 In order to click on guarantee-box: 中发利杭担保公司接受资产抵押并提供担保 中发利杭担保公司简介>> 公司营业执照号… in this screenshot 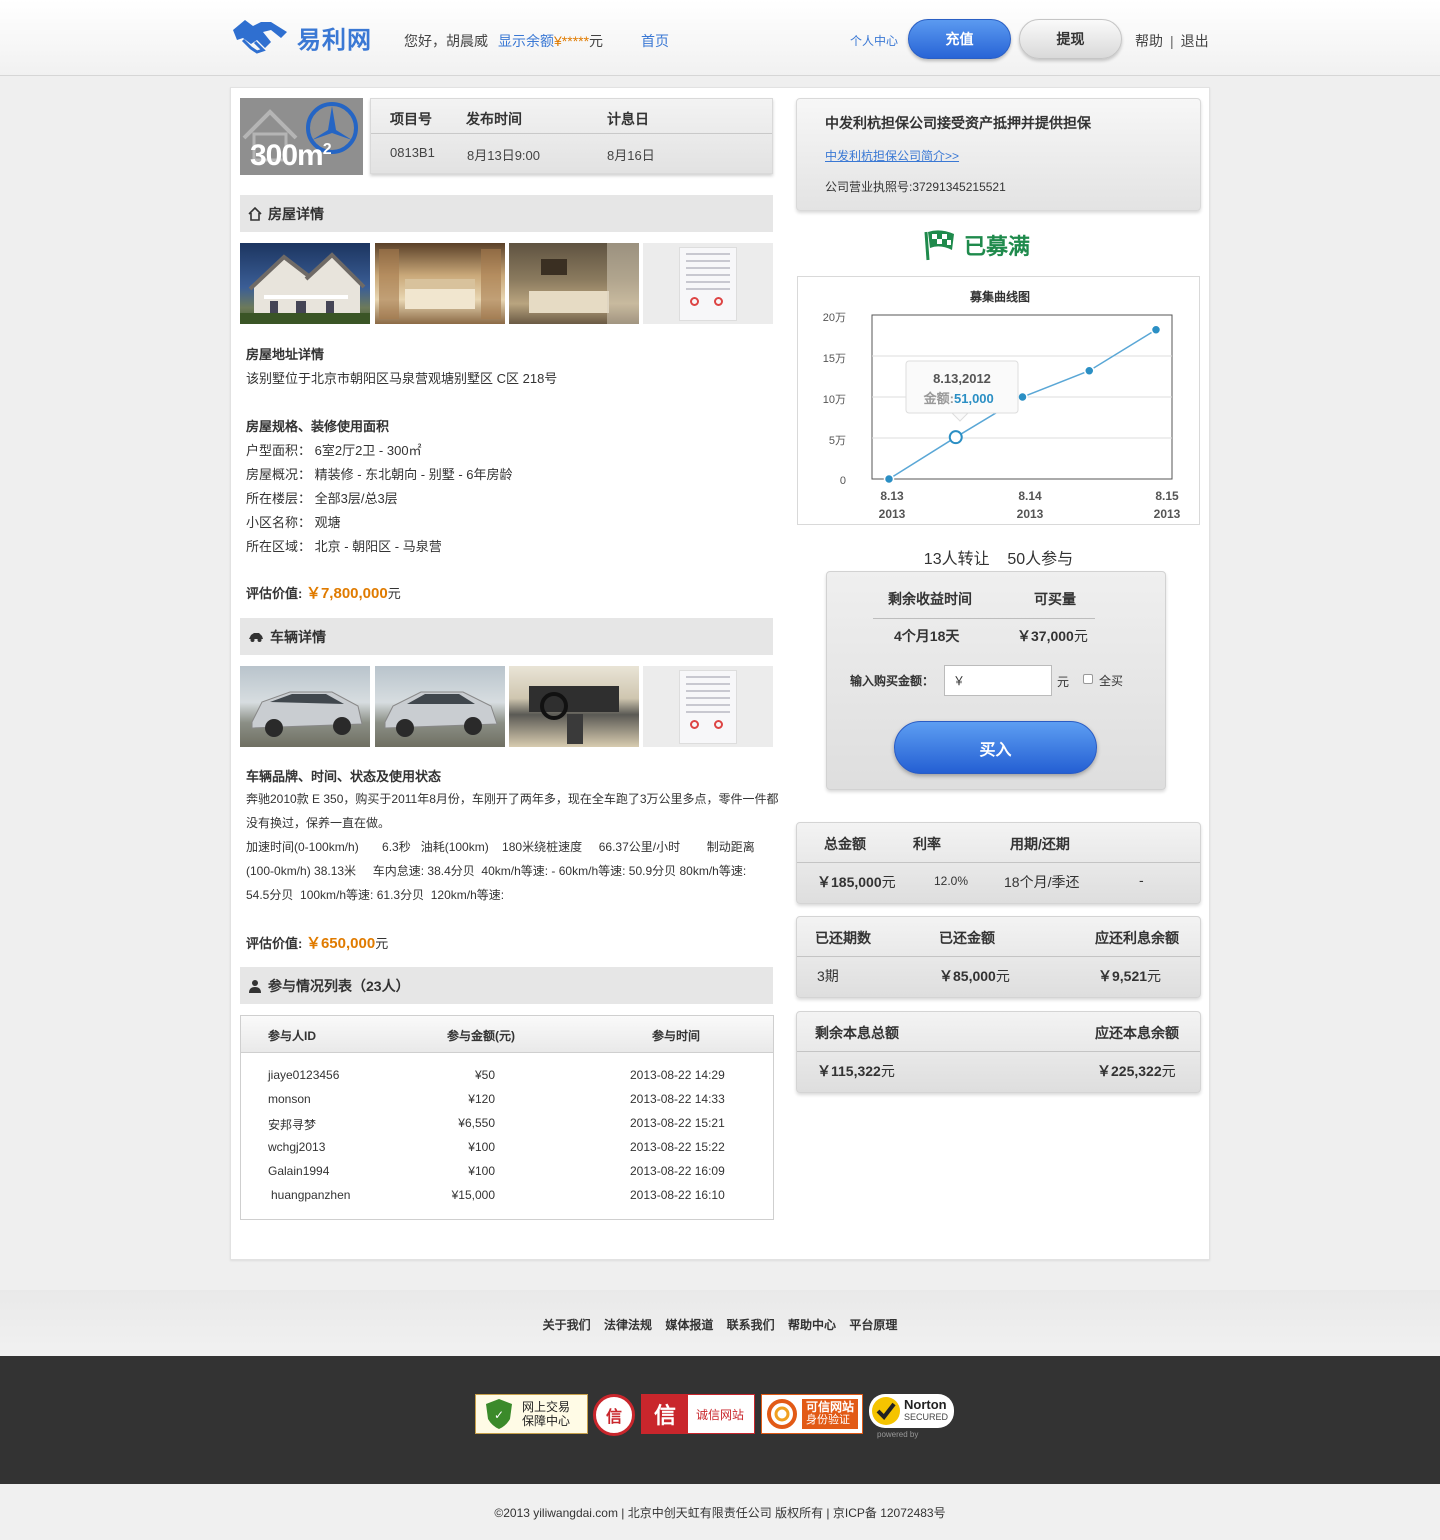, I will do `click(998, 154)`.